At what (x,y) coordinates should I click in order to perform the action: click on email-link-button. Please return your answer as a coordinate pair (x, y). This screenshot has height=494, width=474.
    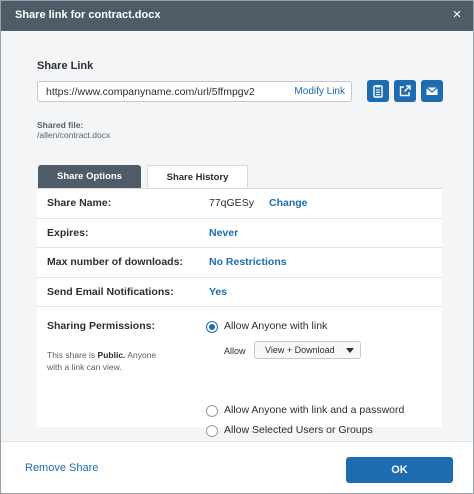
    Looking at the image, I should click on (432, 91).